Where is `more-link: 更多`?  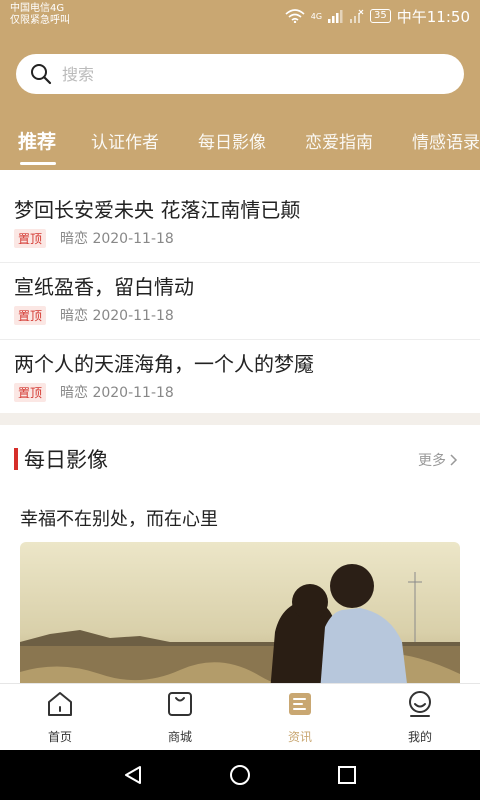
more-link: 更多 is located at coordinates (438, 460).